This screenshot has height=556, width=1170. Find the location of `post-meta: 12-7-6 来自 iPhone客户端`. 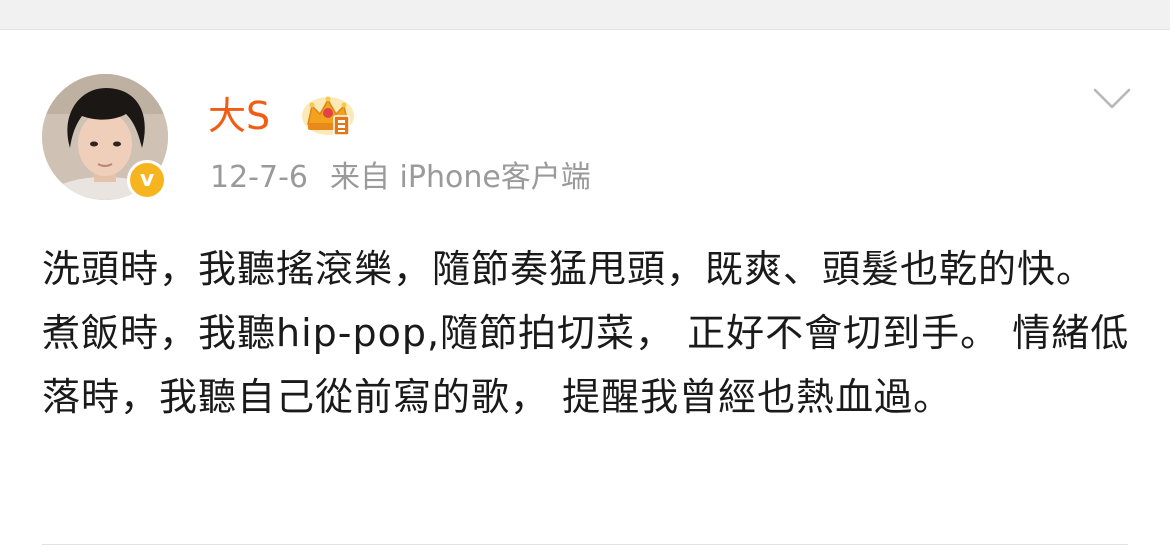

post-meta: 12-7-6 来自 iPhone客户端 is located at coordinates (400, 178).